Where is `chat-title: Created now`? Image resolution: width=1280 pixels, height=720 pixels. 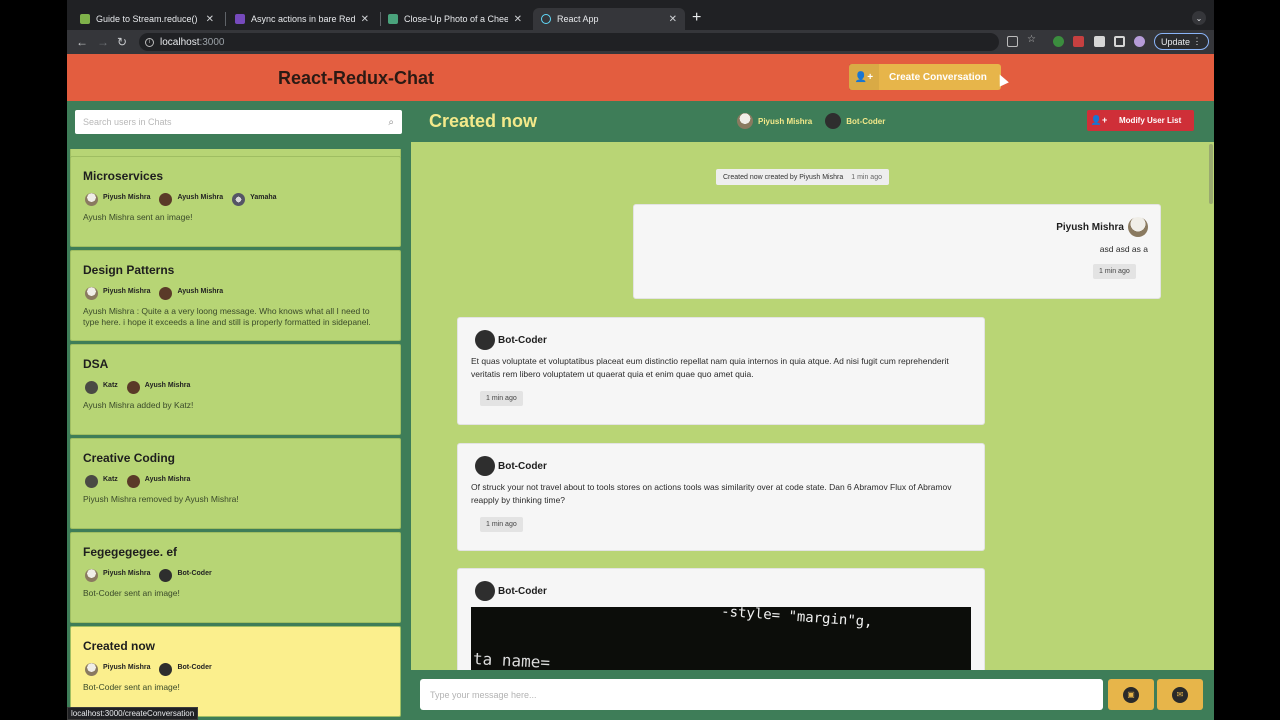 chat-title: Created now is located at coordinates (483, 121).